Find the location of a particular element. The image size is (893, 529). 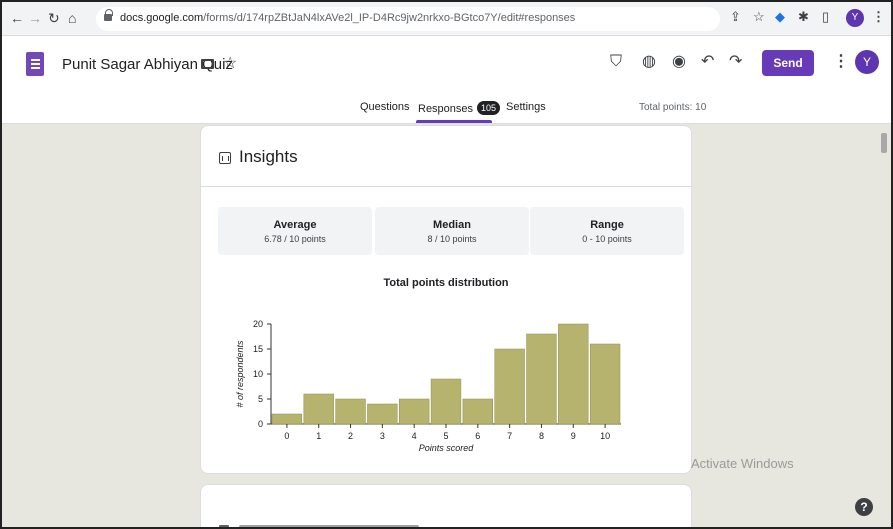

addon-icon: ⛉ is located at coordinates (616, 62).